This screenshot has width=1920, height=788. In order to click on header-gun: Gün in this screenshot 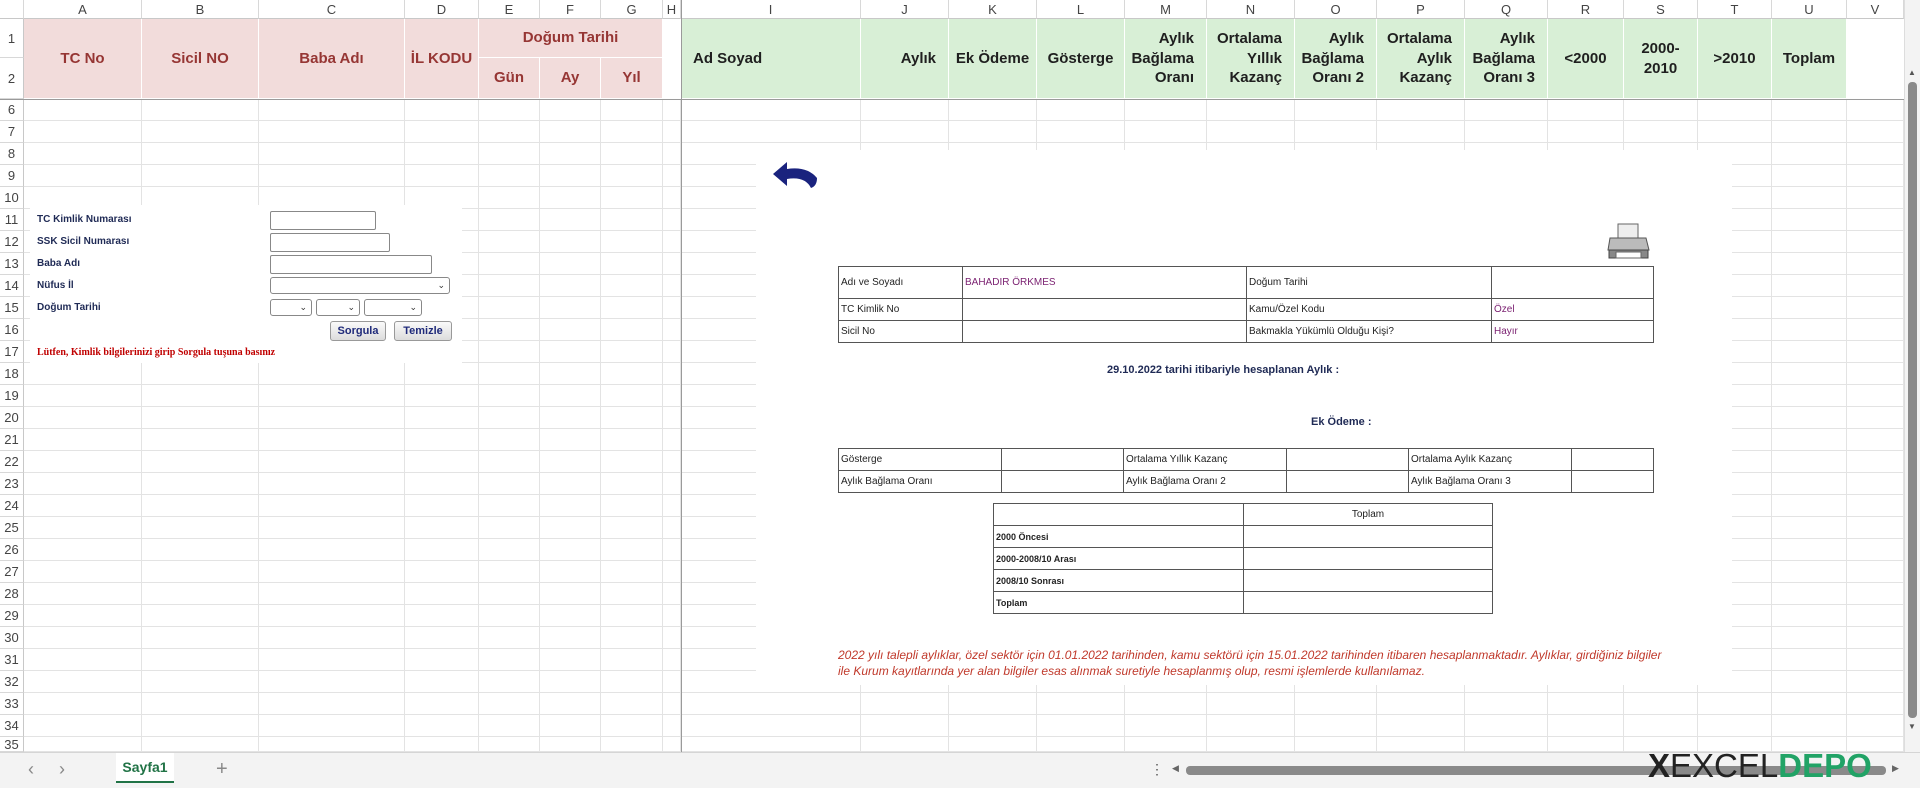, I will do `click(509, 78)`.